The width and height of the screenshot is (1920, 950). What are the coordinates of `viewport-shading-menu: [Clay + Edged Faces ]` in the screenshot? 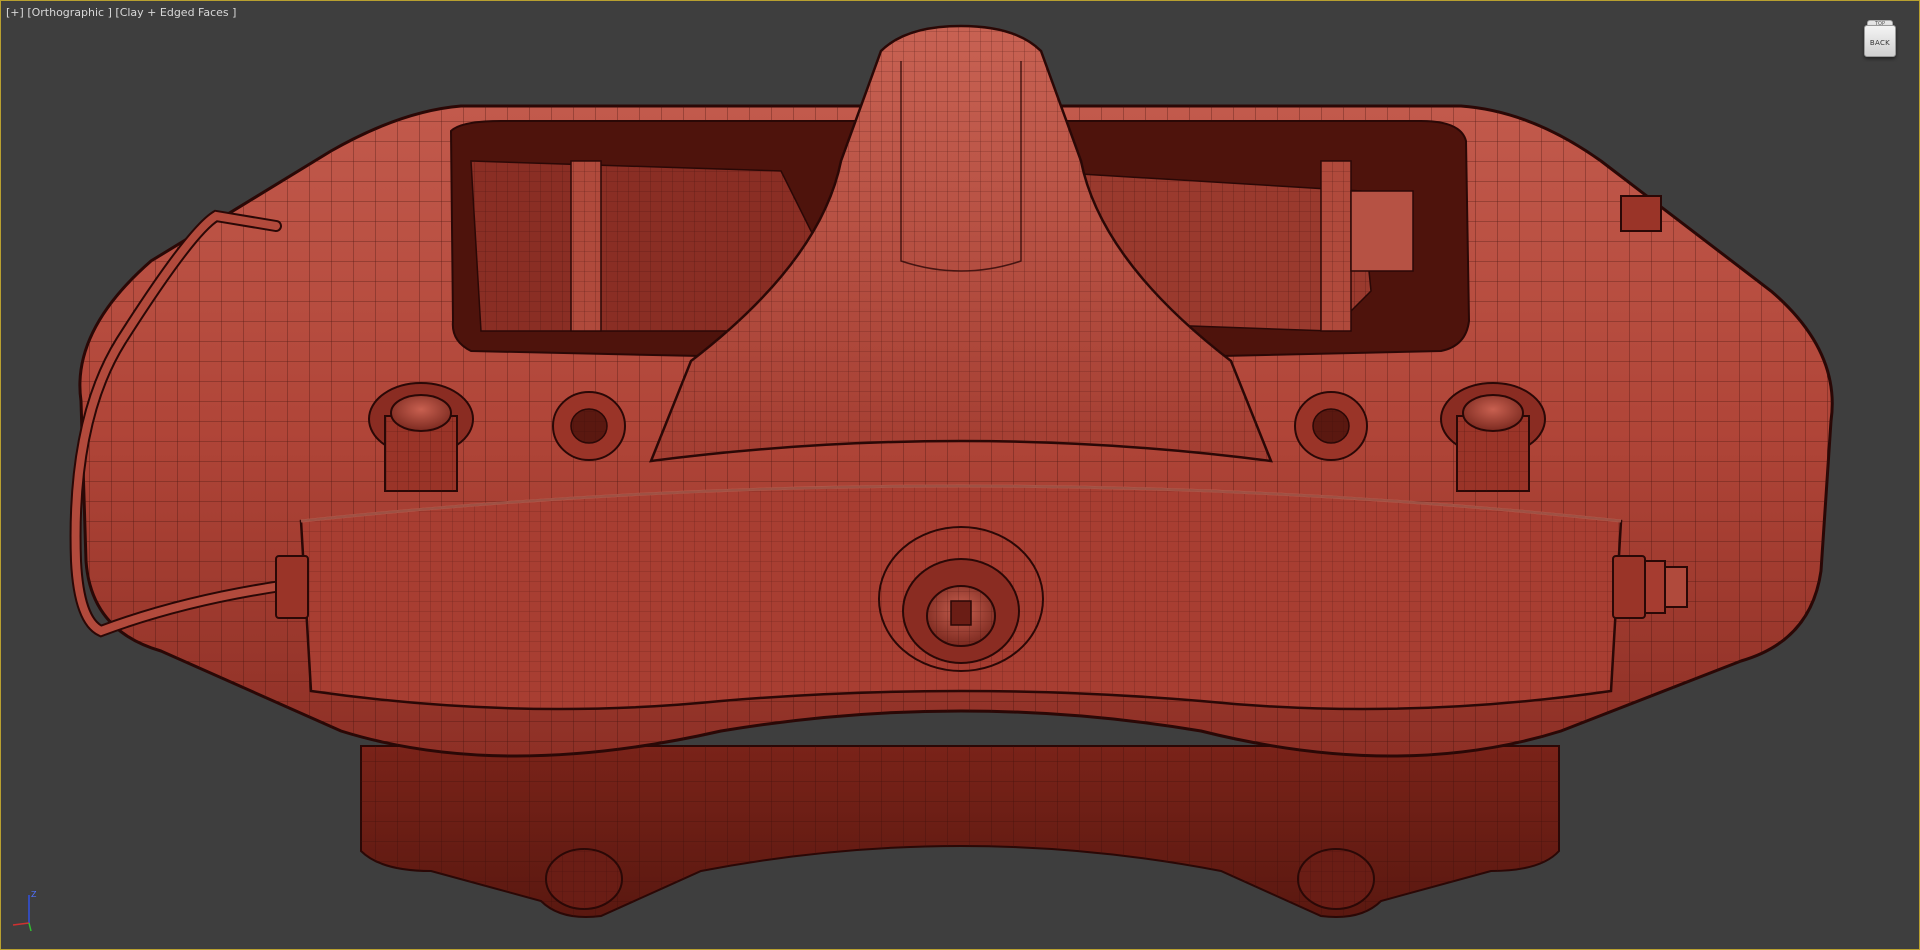 It's located at (175, 12).